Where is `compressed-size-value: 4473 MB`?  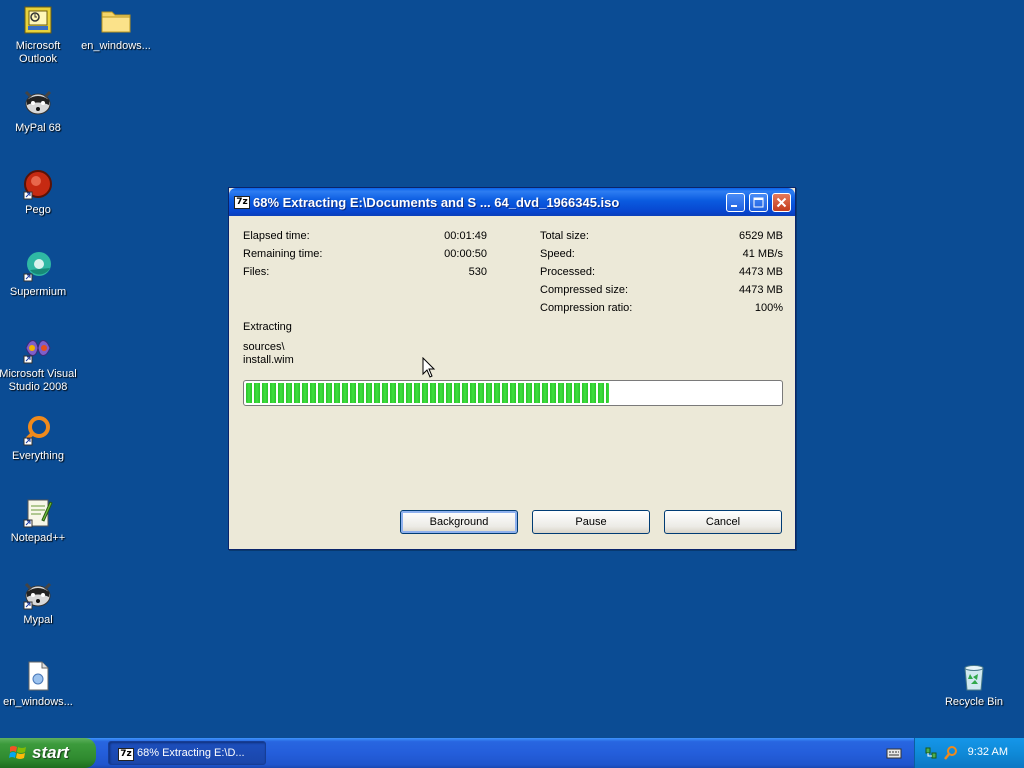 compressed-size-value: 4473 MB is located at coordinates (760, 290).